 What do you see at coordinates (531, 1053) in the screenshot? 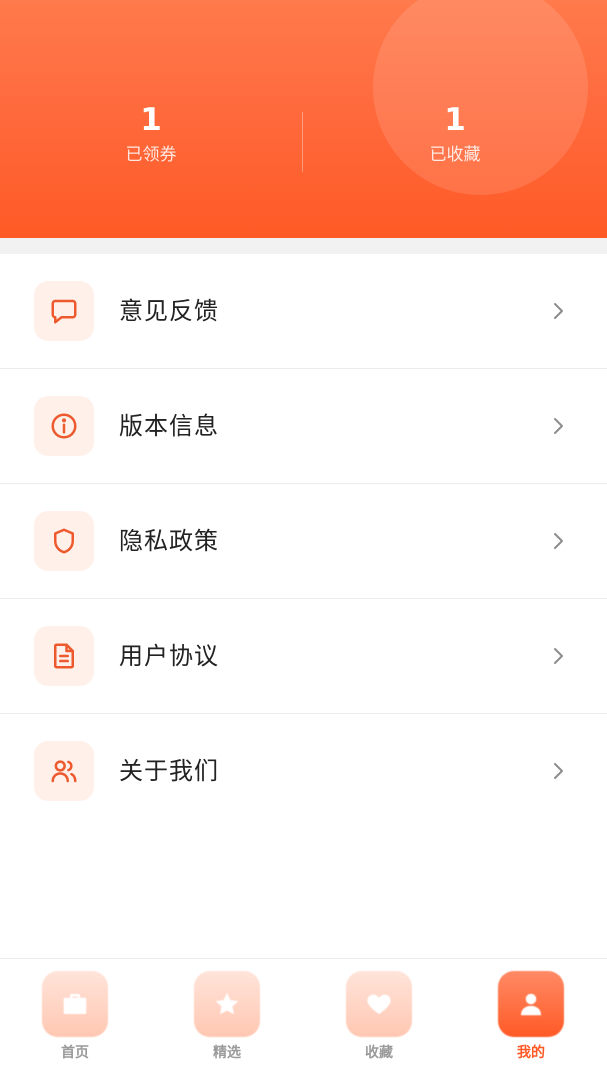
I see `tab-label: 我的` at bounding box center [531, 1053].